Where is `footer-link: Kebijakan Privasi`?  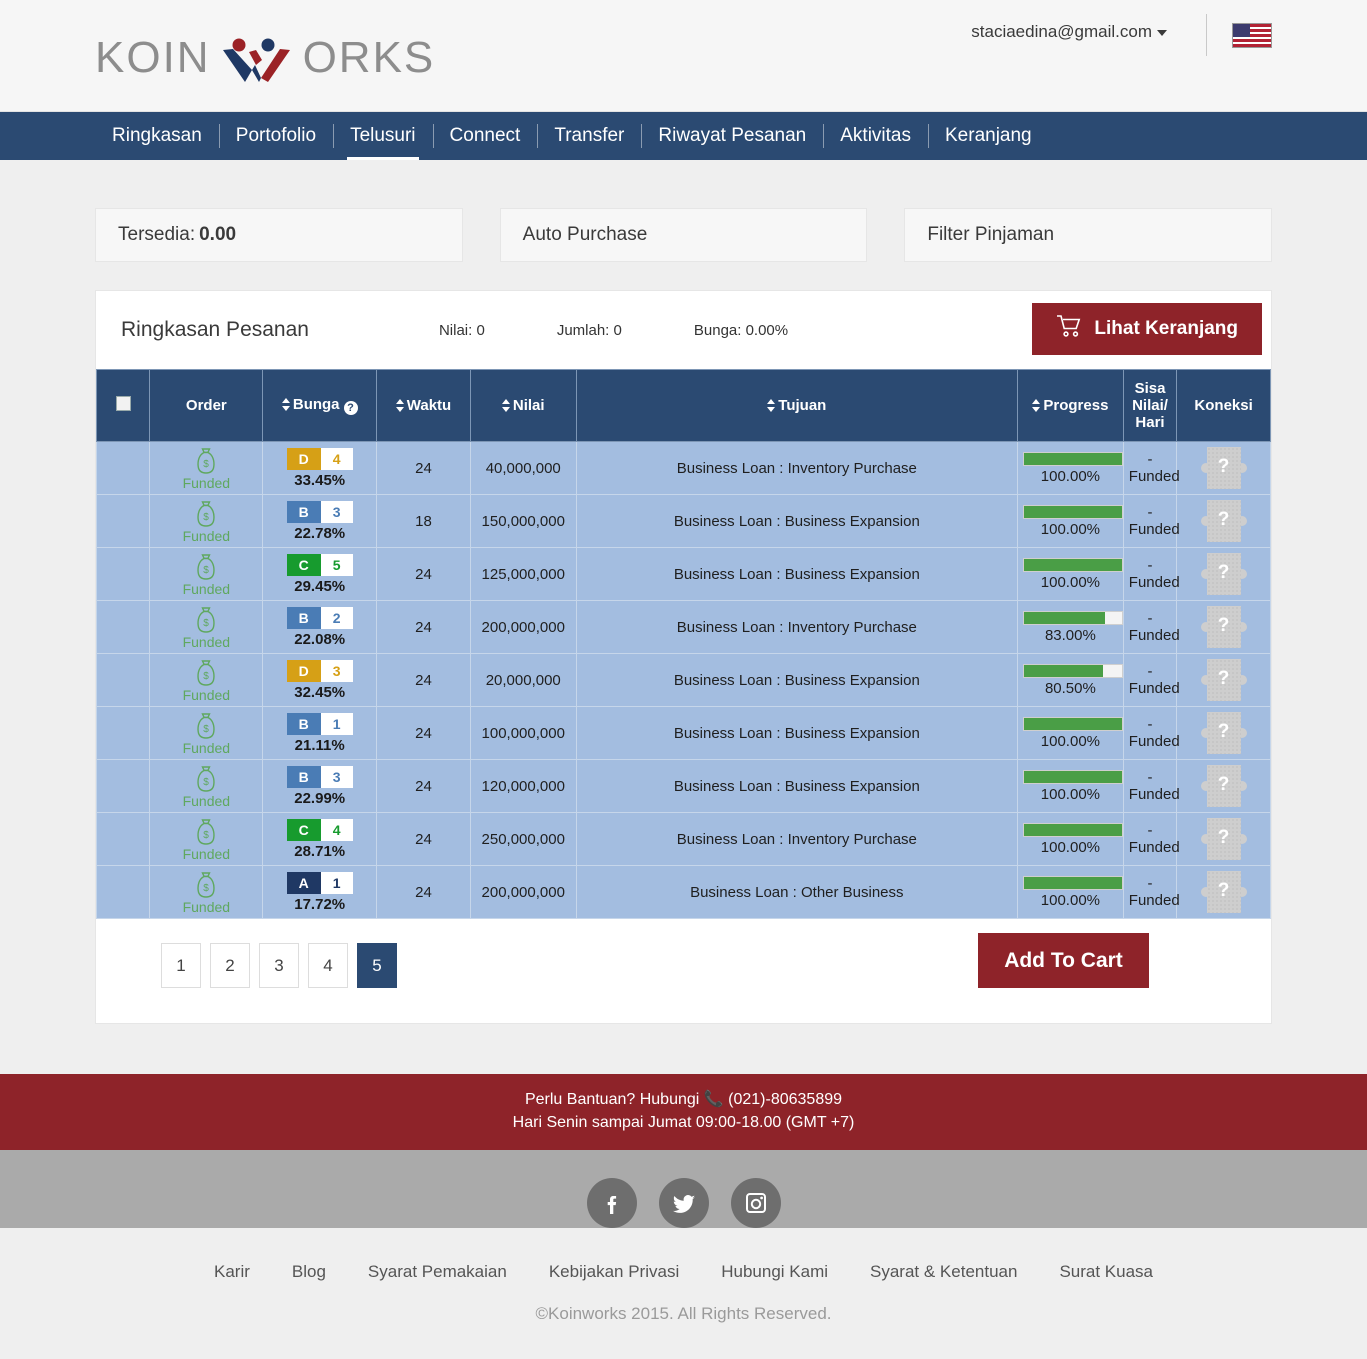 footer-link: Kebijakan Privasi is located at coordinates (614, 1272).